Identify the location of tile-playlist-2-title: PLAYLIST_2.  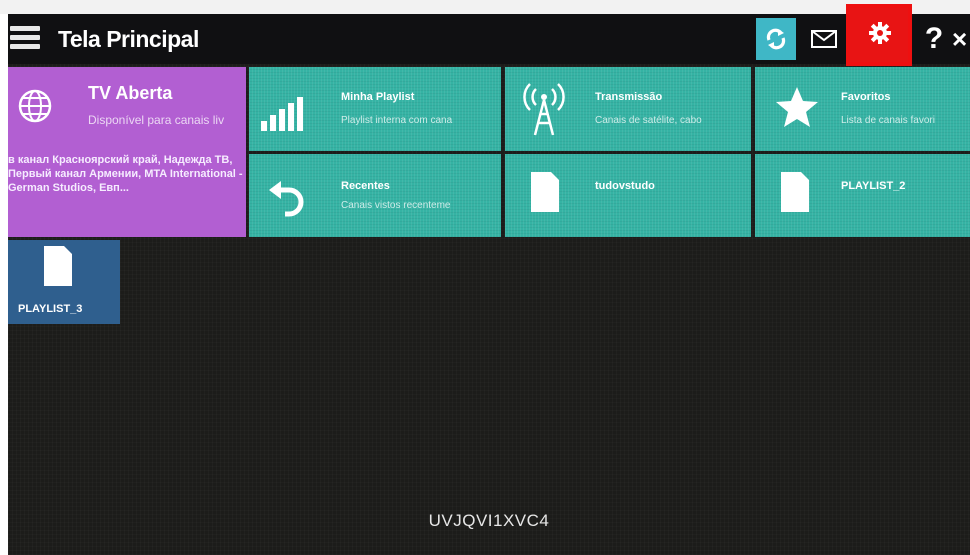
(873, 186).